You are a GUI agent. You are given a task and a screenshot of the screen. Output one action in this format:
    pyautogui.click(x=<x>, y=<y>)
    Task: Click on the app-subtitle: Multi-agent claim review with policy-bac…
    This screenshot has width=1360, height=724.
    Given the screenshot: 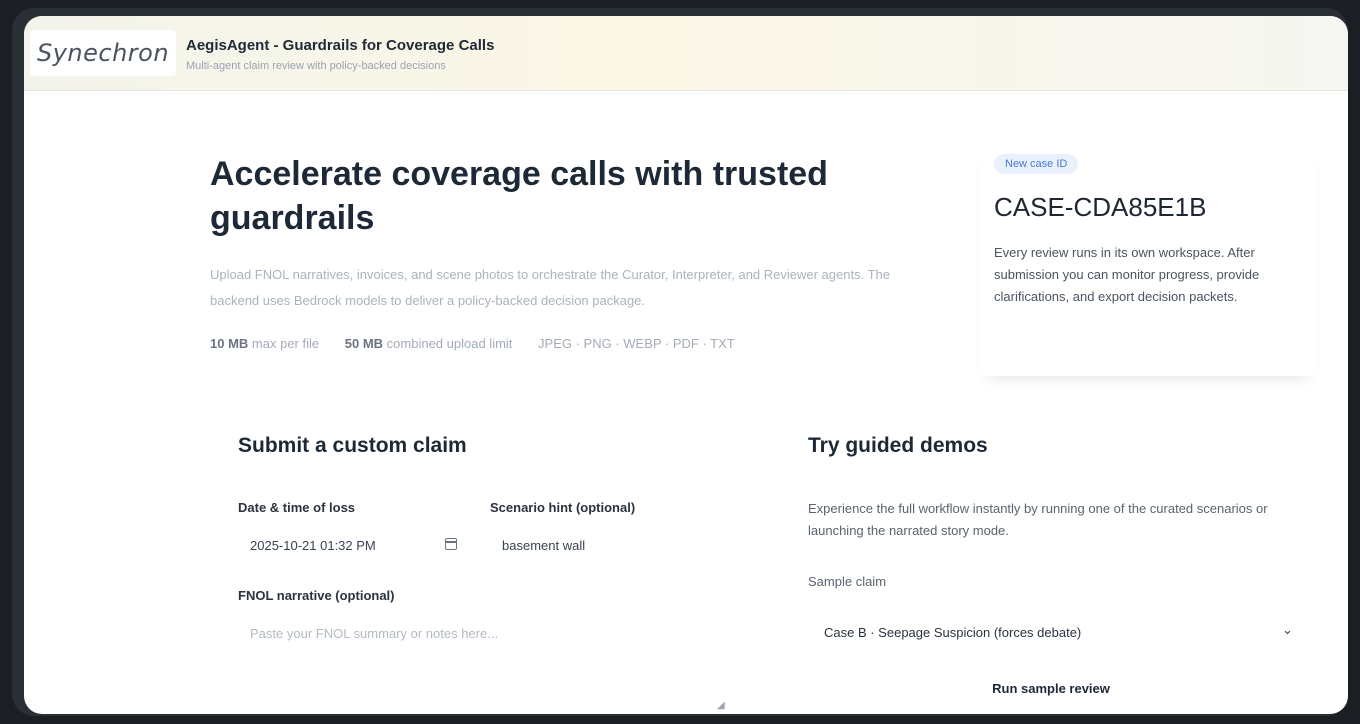 What is the action you would take?
    pyautogui.click(x=316, y=66)
    